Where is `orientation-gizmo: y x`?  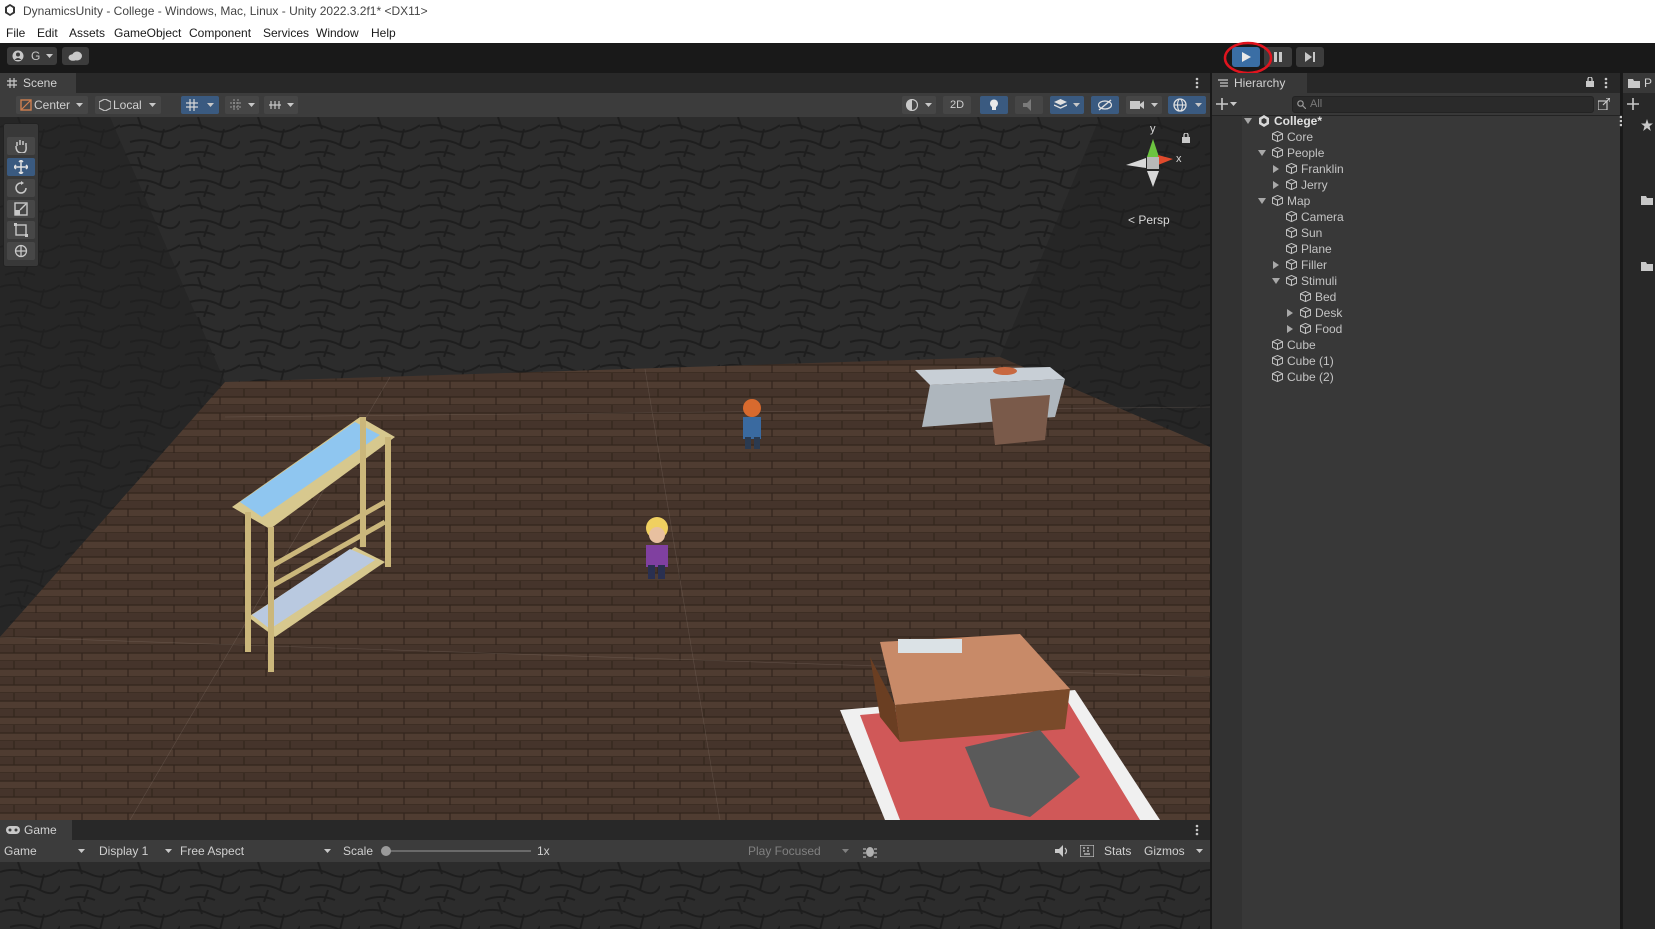
orientation-gizmo: y x is located at coordinates (1154, 164).